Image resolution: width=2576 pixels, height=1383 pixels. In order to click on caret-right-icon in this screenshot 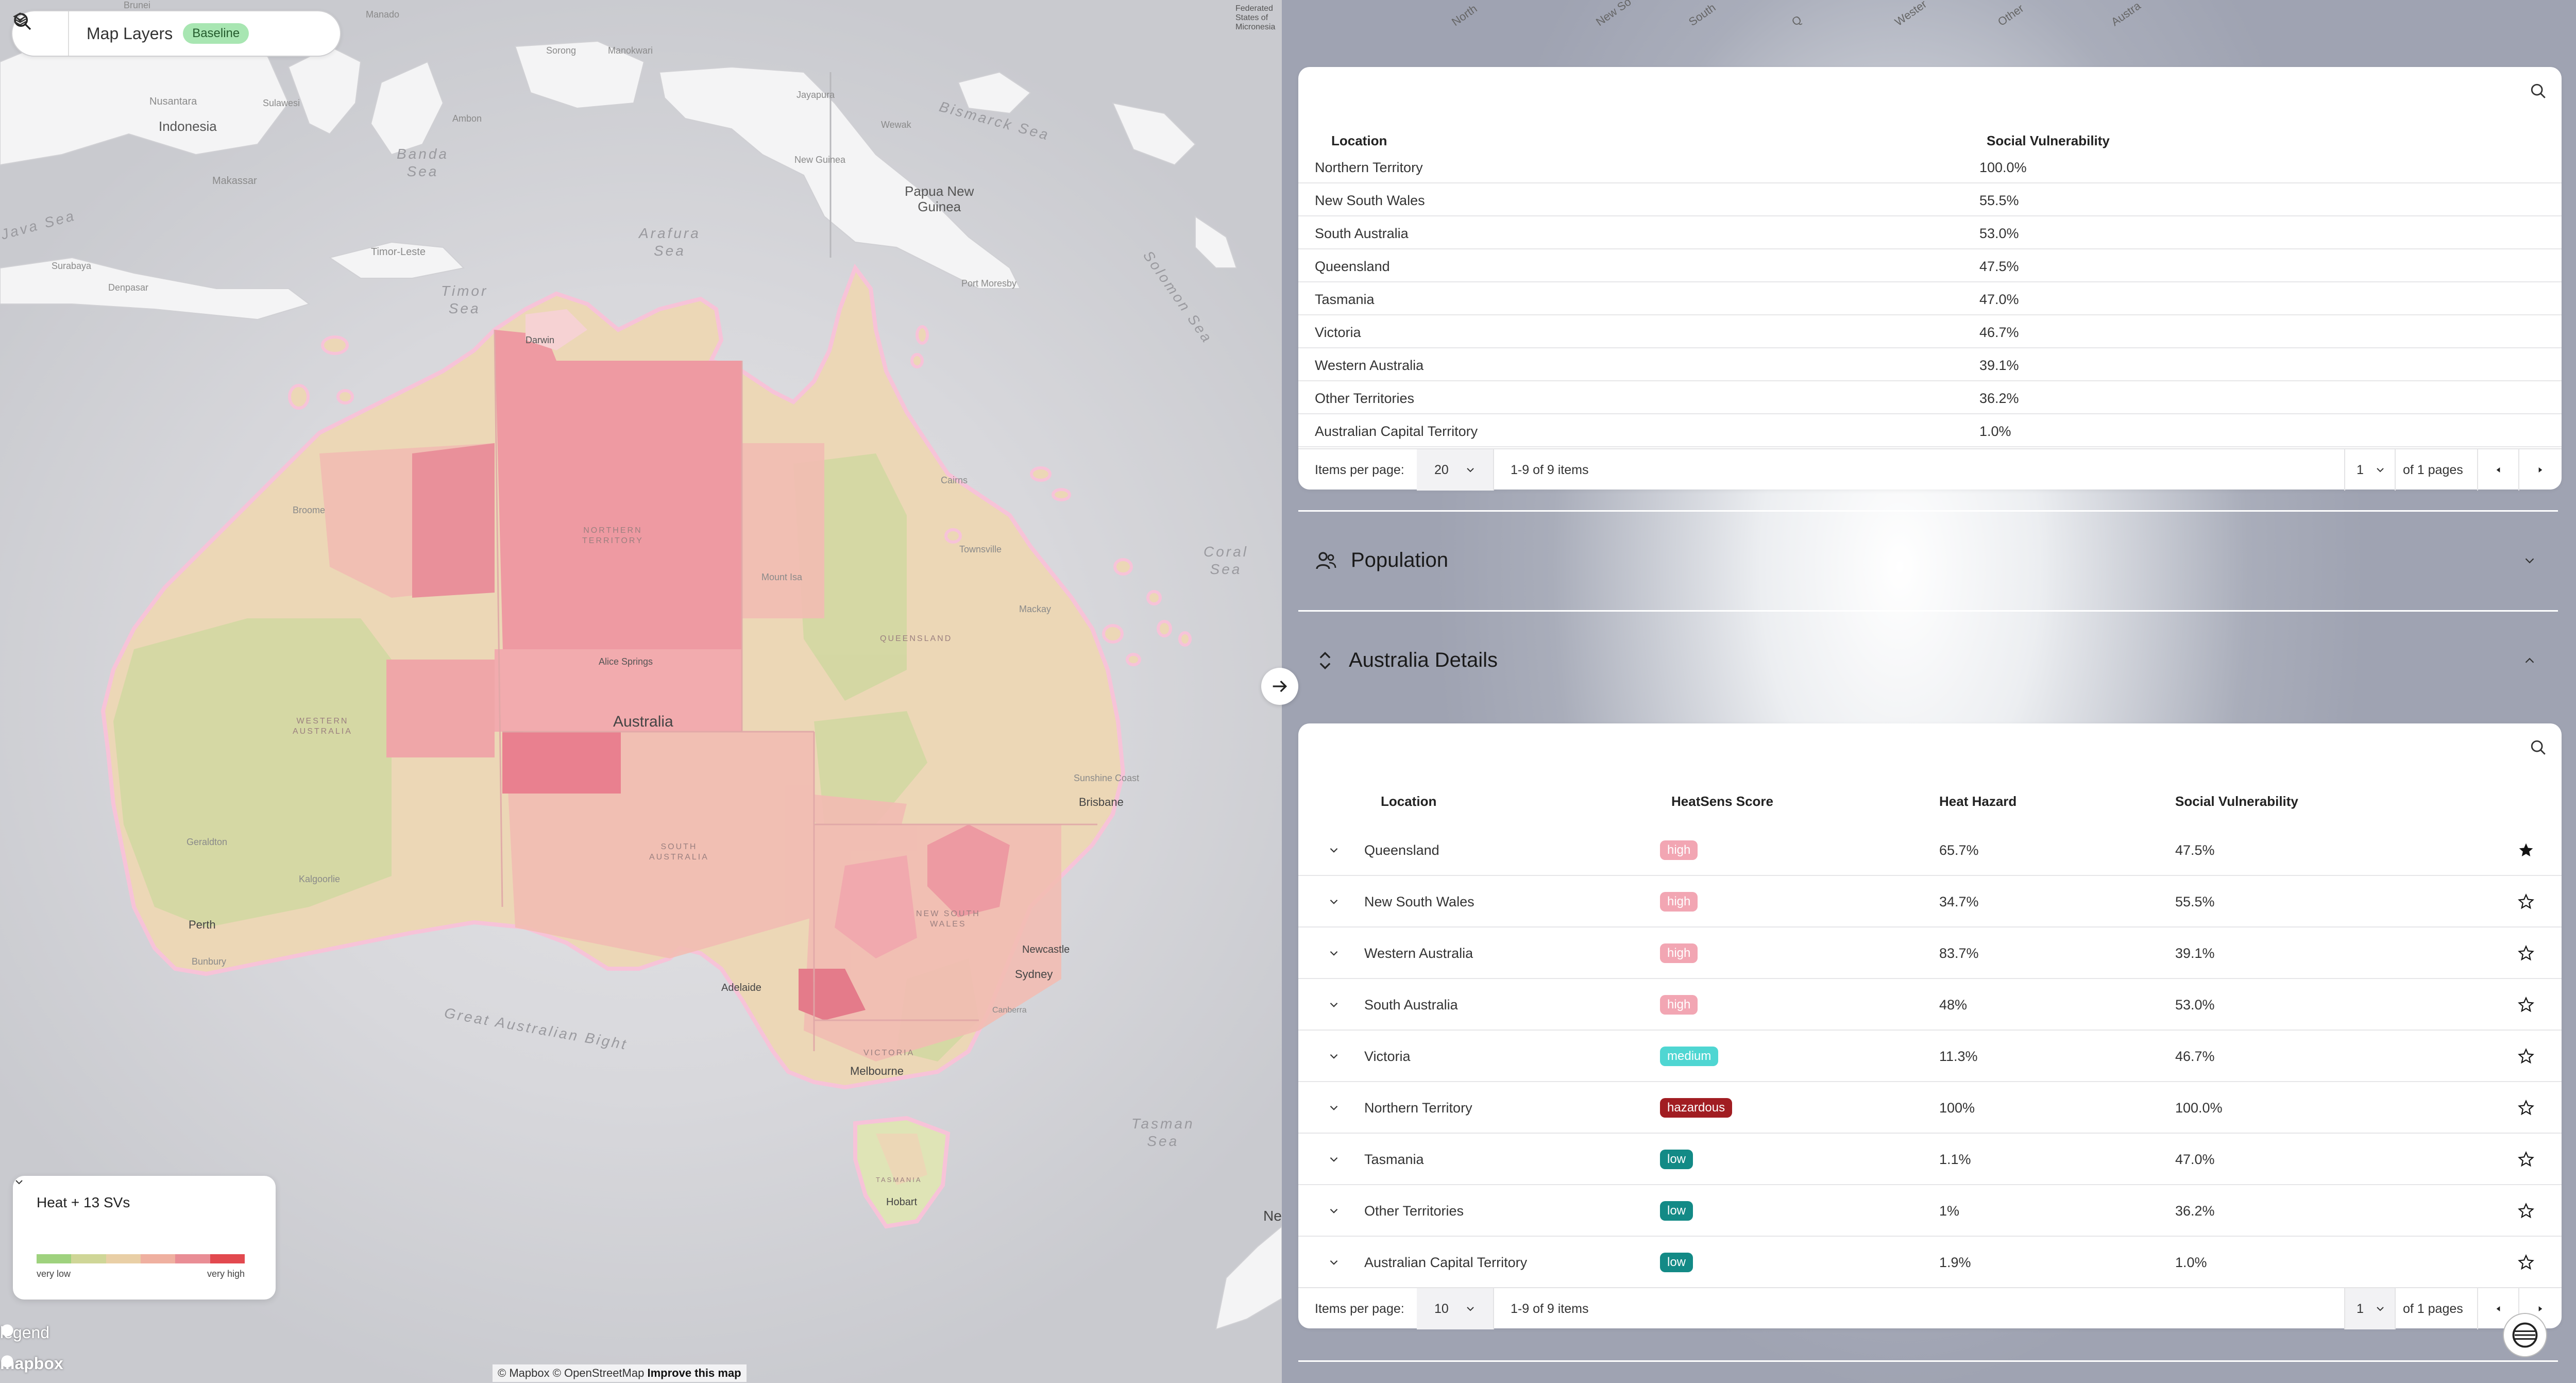, I will do `click(2540, 1308)`.